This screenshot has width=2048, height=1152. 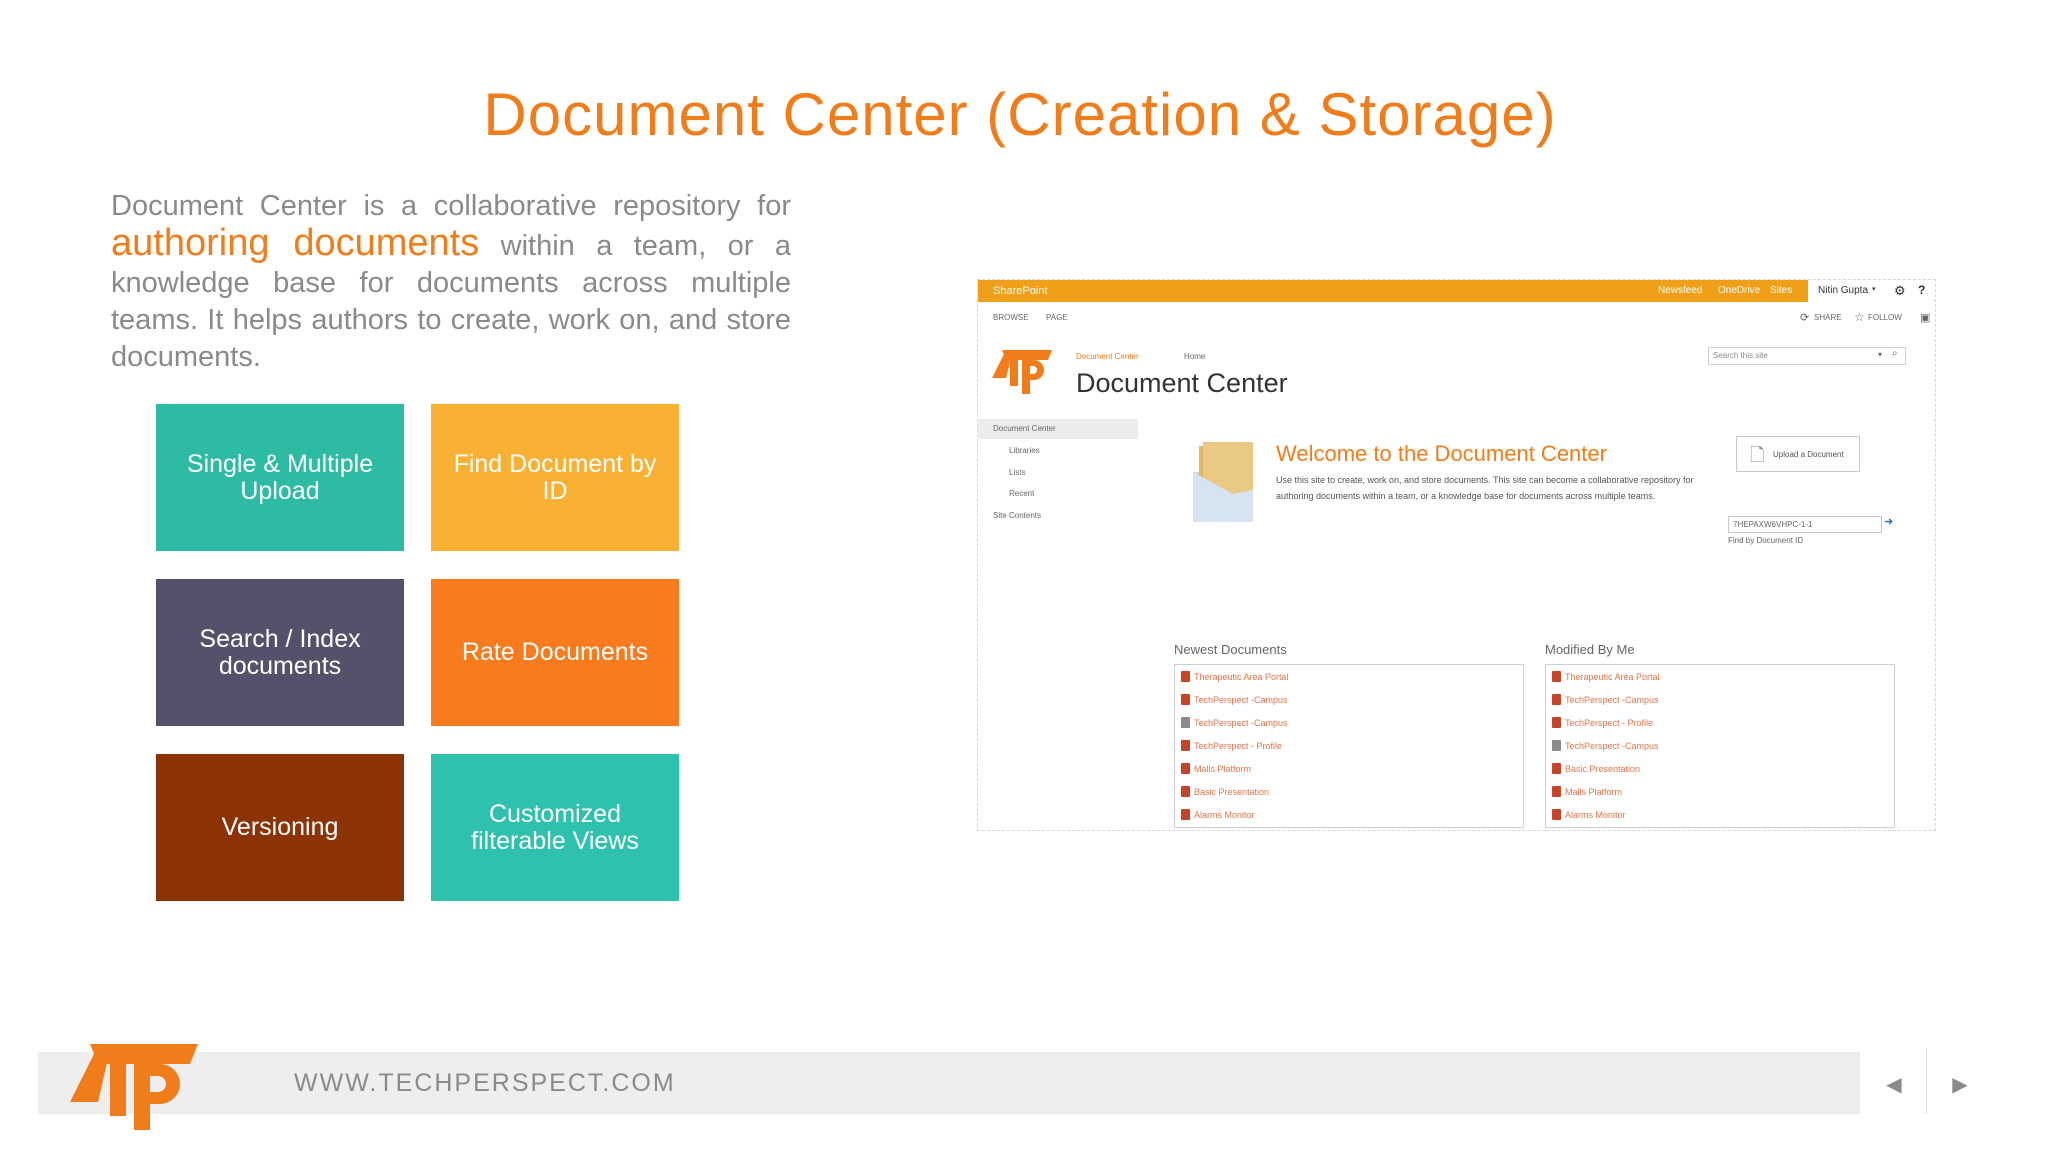 What do you see at coordinates (1926, 1081) in the screenshot?
I see `footer-separator` at bounding box center [1926, 1081].